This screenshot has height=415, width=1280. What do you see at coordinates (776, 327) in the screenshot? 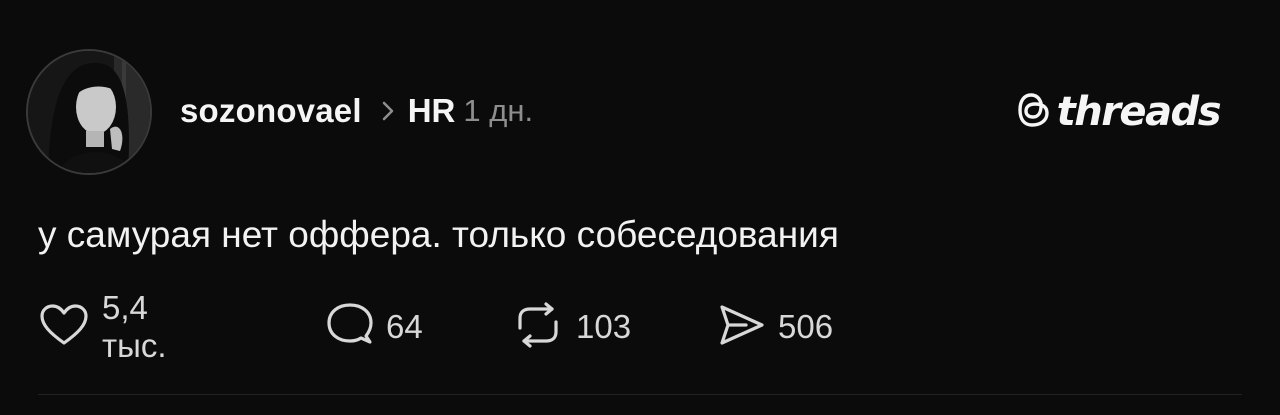
I see `share-button: 506` at bounding box center [776, 327].